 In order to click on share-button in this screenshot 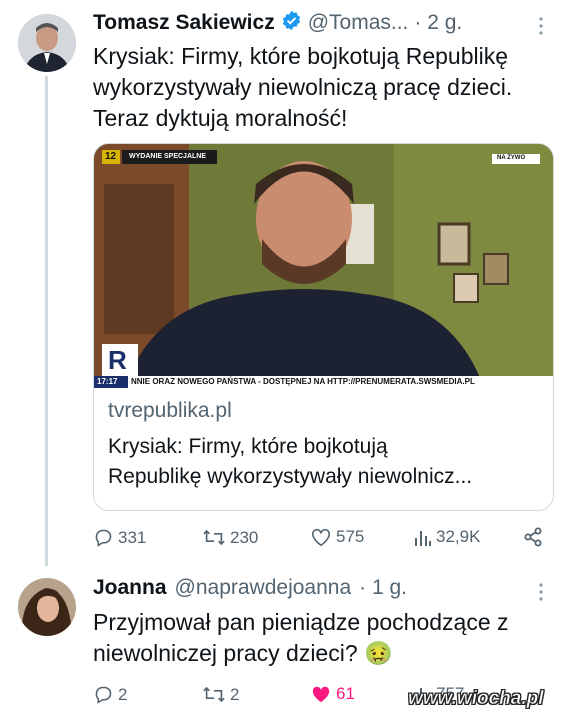, I will do `click(533, 537)`.